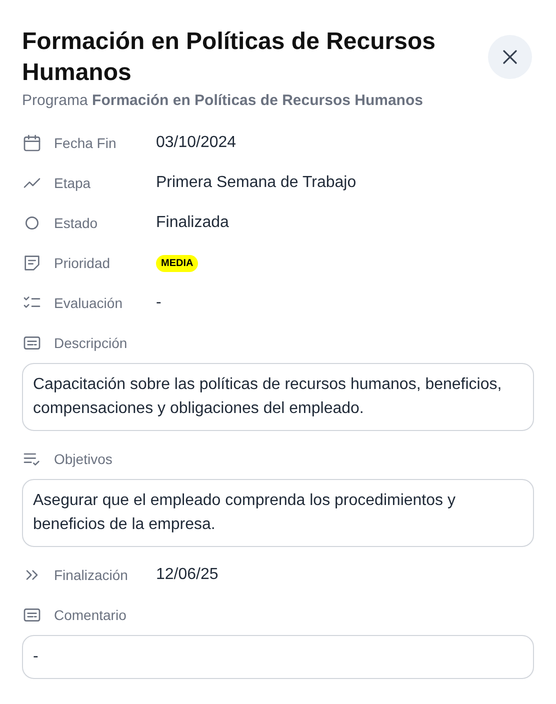 This screenshot has height=704, width=556. I want to click on field-label: Evaluación, so click(89, 303).